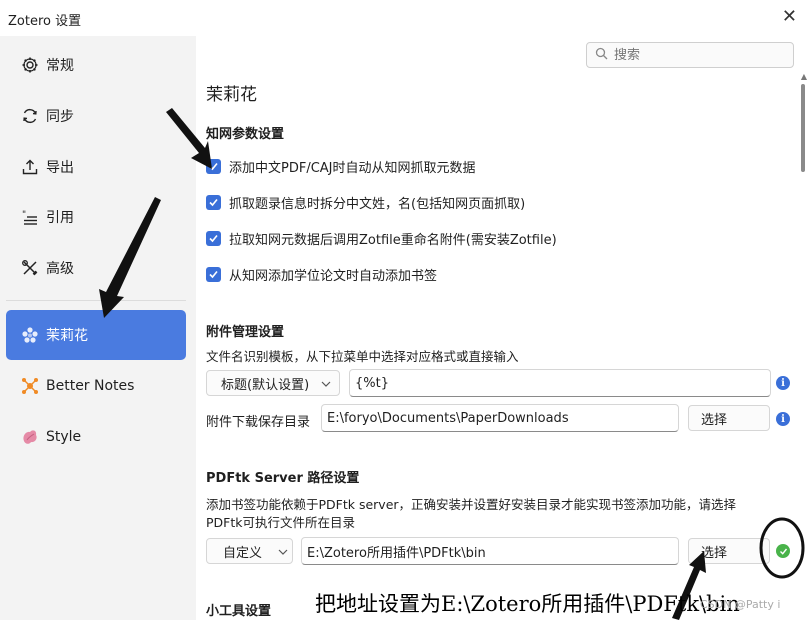  I want to click on sidebar-item-sync: 同步, so click(96, 116).